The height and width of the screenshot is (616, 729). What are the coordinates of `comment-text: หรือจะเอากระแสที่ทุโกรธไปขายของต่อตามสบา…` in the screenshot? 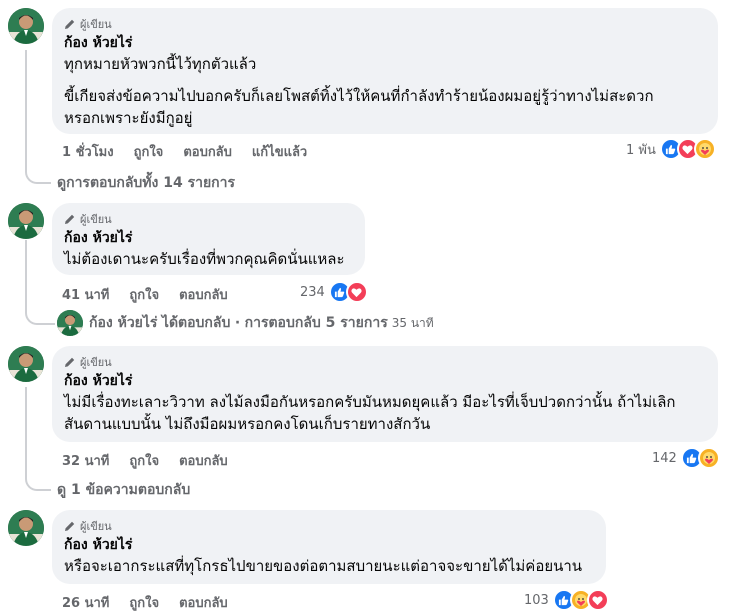 It's located at (323, 566).